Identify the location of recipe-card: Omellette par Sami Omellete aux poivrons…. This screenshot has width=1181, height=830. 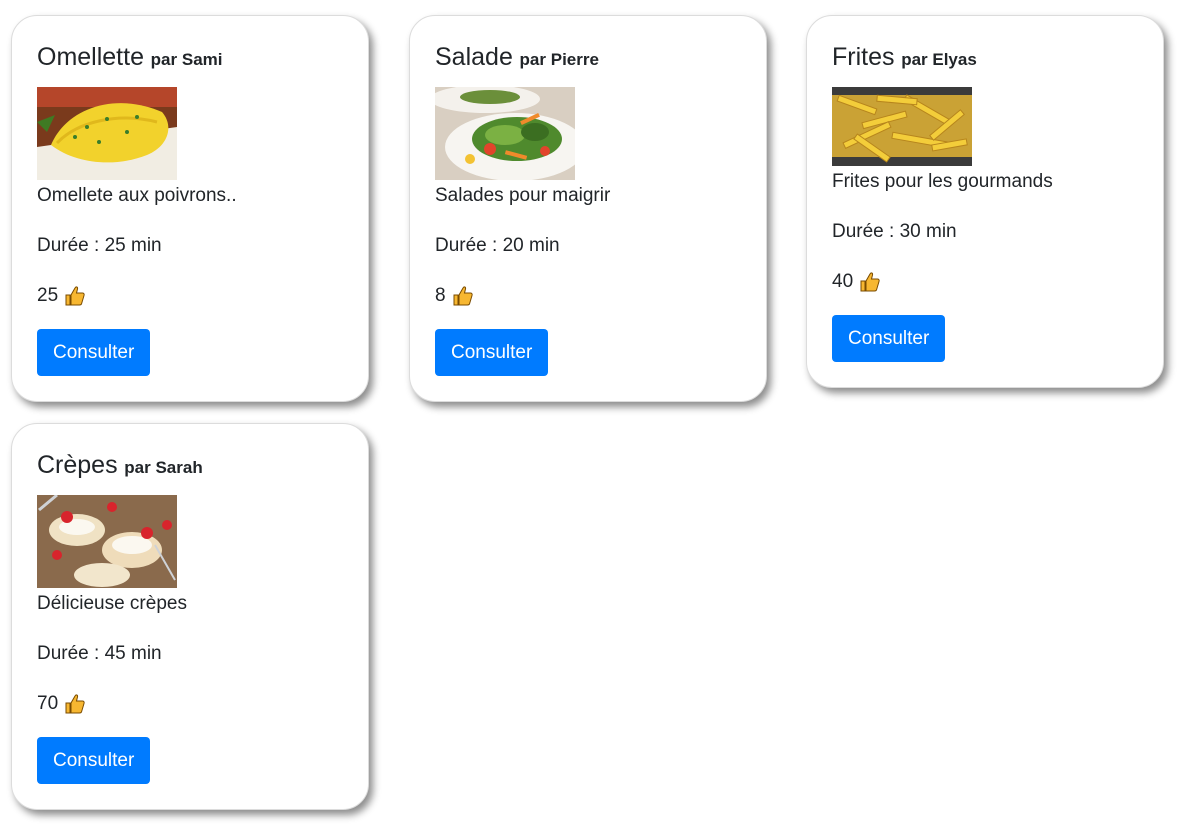
(190, 208).